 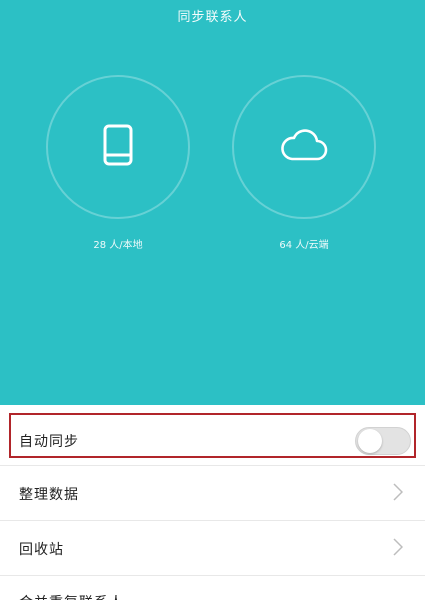 What do you see at coordinates (41, 550) in the screenshot?
I see `recycle-bin-label: 回收站` at bounding box center [41, 550].